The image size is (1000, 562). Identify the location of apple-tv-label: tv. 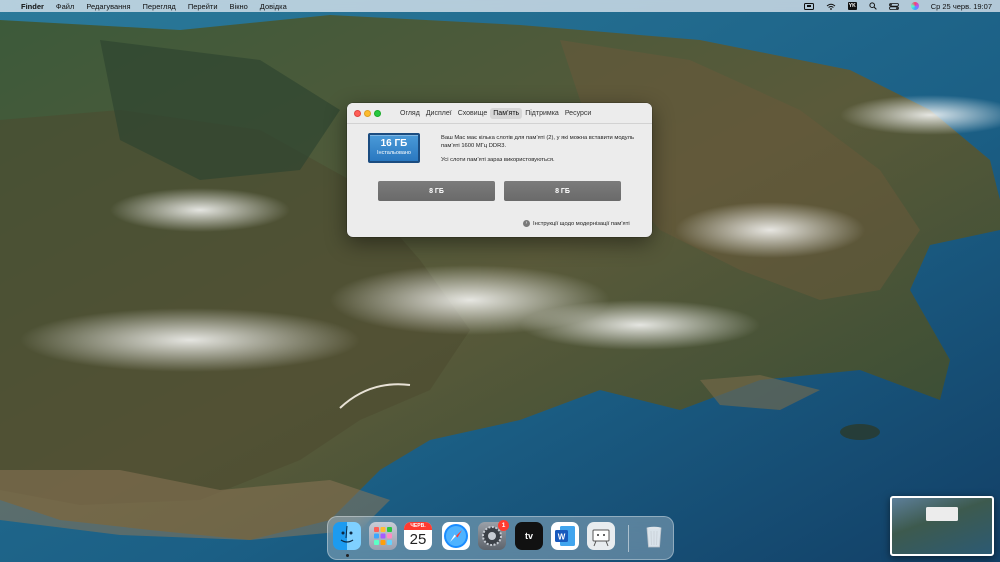
(528, 536).